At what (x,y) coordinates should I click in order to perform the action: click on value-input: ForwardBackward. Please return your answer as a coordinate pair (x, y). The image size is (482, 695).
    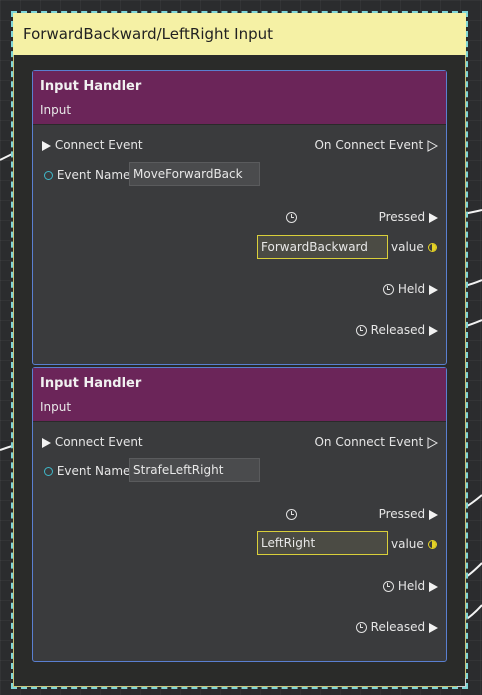
    Looking at the image, I should click on (322, 247).